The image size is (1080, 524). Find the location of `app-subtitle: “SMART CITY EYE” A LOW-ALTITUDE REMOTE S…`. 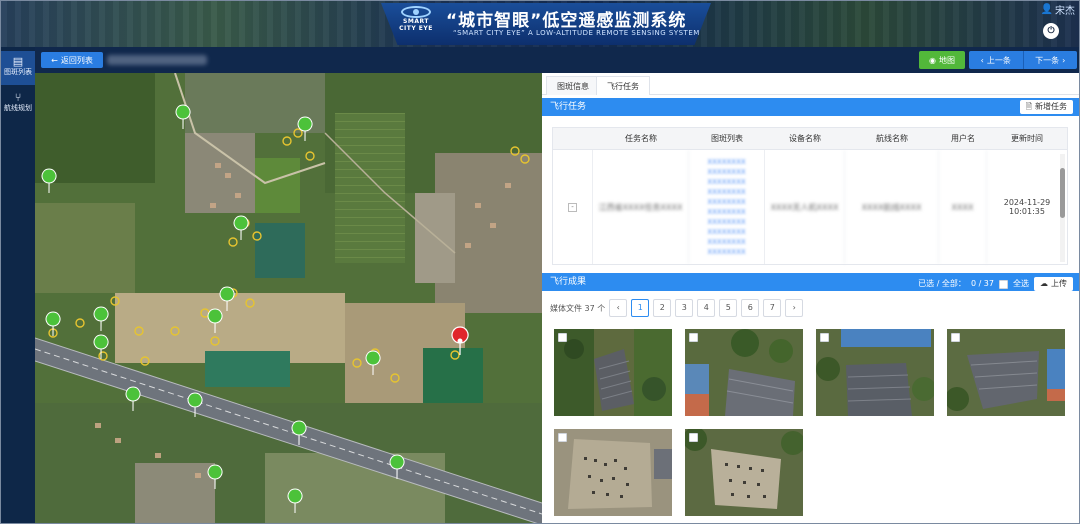

app-subtitle: “SMART CITY EYE” A LOW-ALTITUDE REMOTE S… is located at coordinates (576, 33).